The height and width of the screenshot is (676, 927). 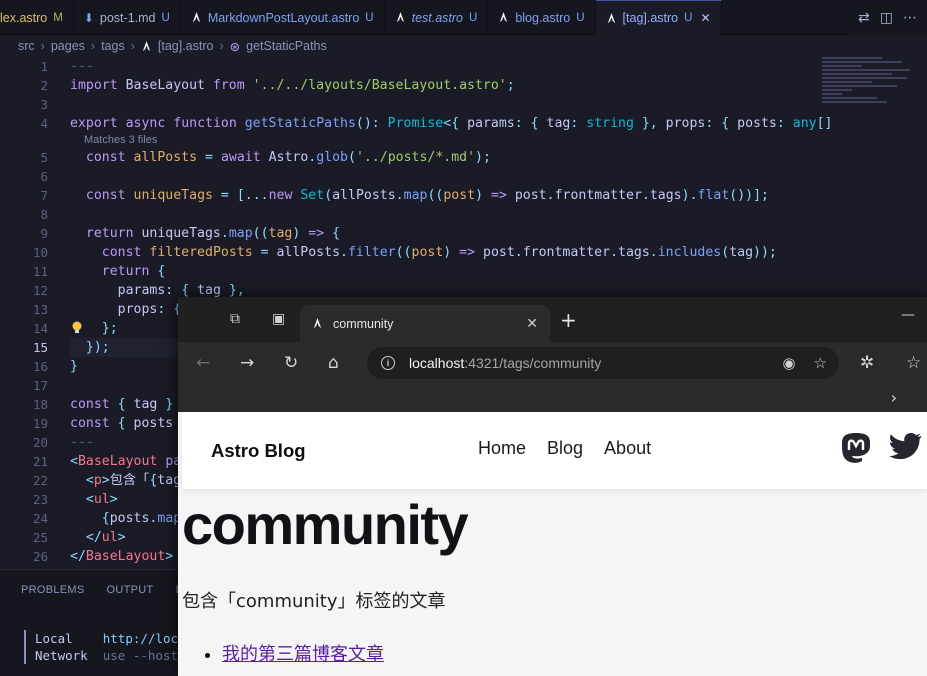 I want to click on terminal-line: Local http://loca, so click(x=110, y=638).